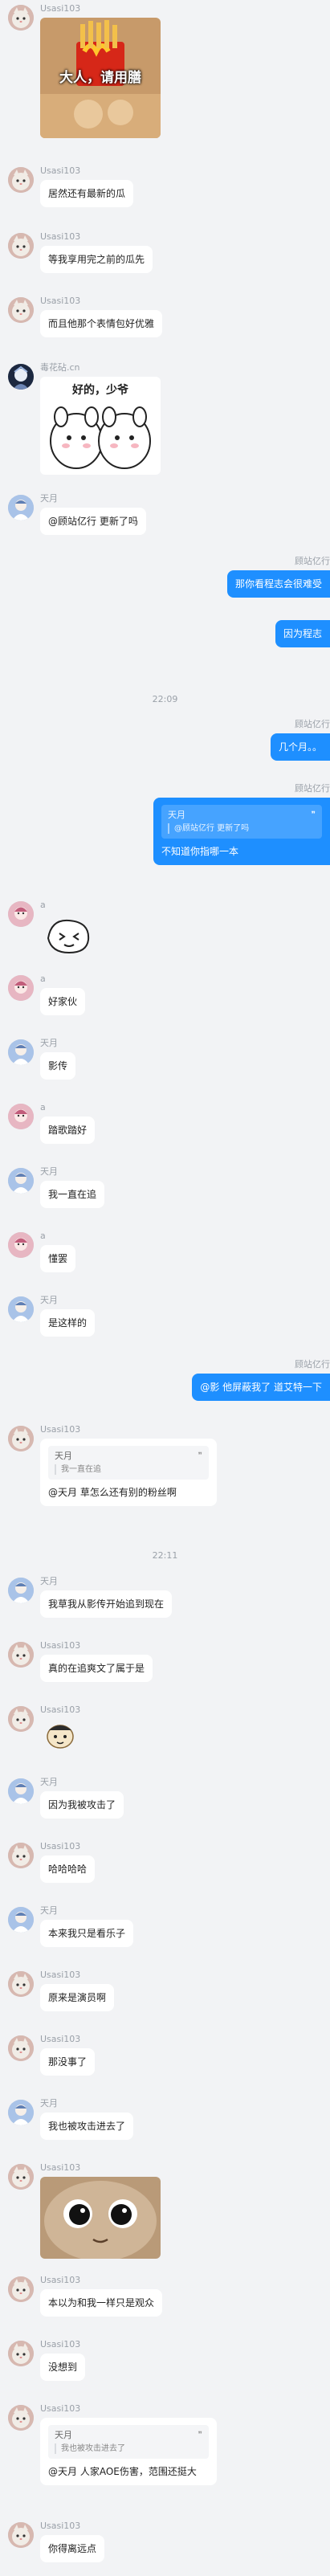 The image size is (330, 2576). I want to click on message-bubble: 踏歌踏好, so click(68, 1130).